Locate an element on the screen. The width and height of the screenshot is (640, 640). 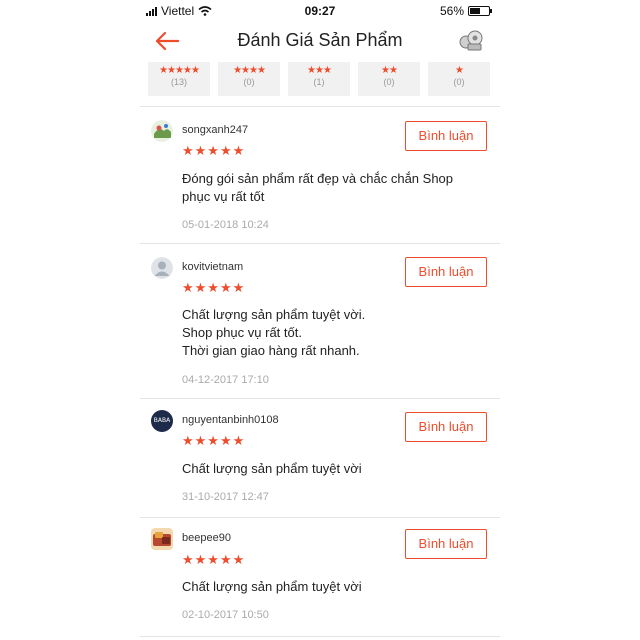
navigation-bar: Đánh Giá Sản Phẩm is located at coordinates (320, 41).